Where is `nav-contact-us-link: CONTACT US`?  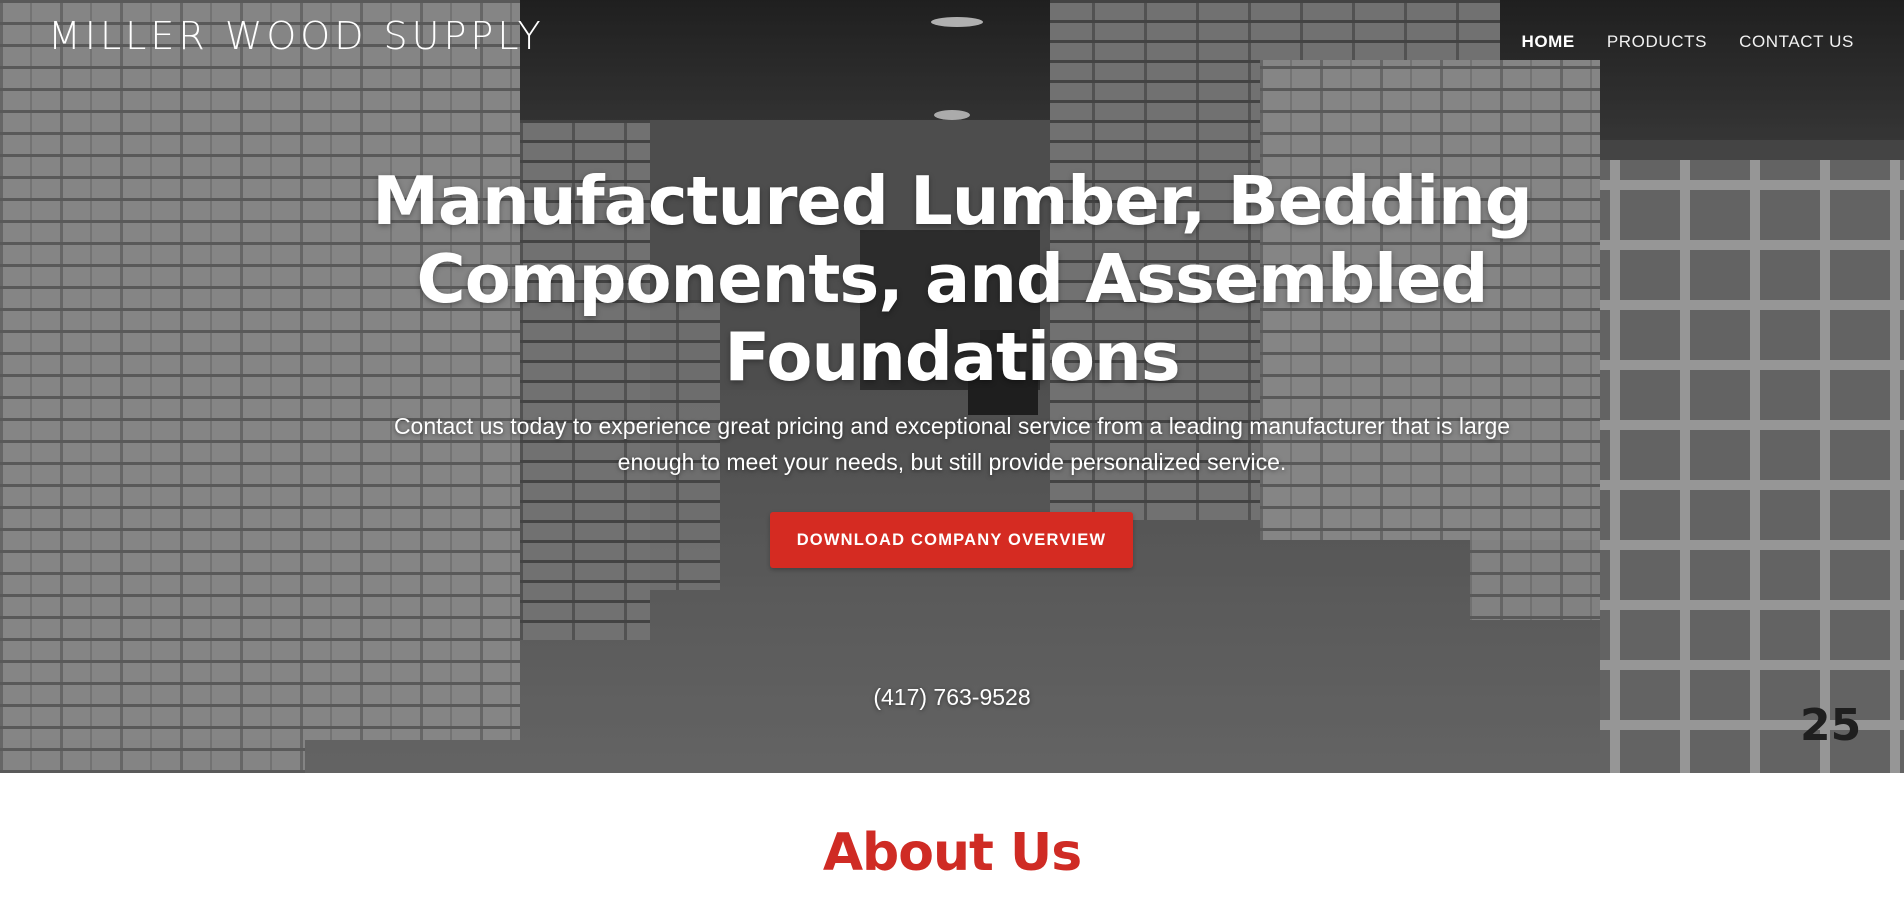
nav-contact-us-link: CONTACT US is located at coordinates (1796, 42).